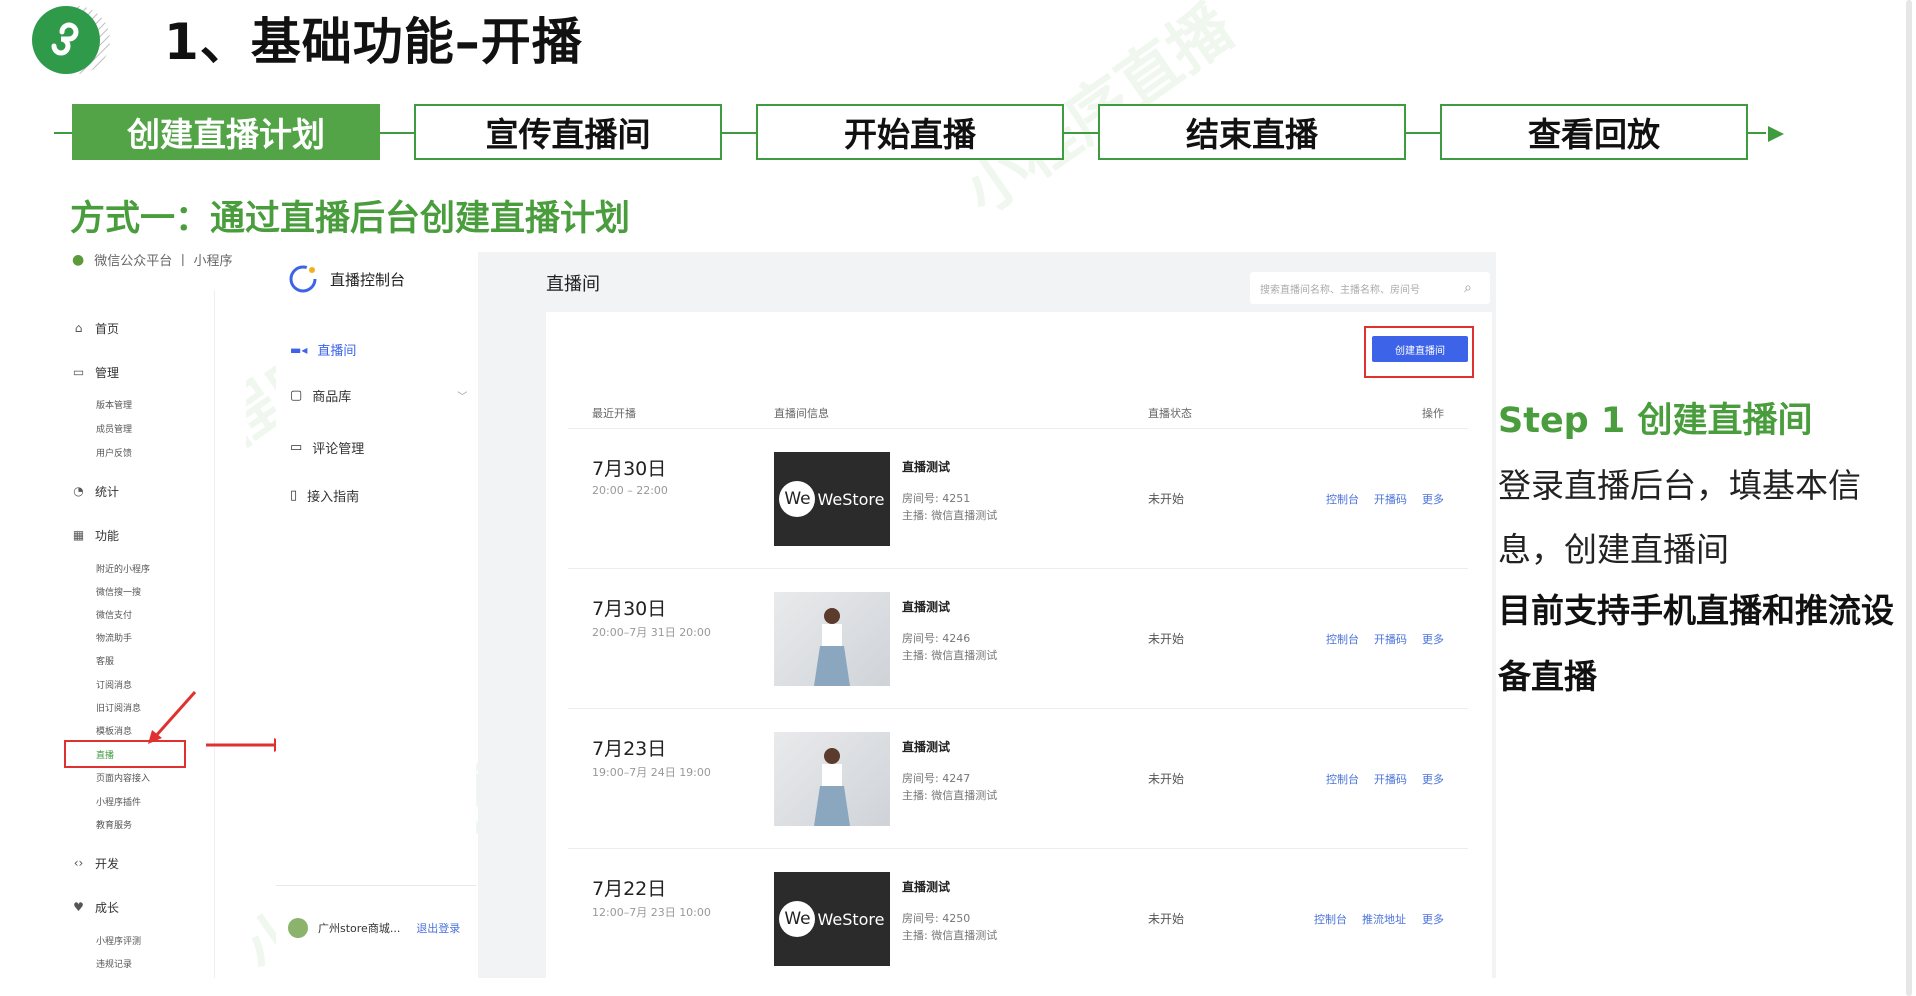  I want to click on console-nav-label: 商品库, so click(332, 397).